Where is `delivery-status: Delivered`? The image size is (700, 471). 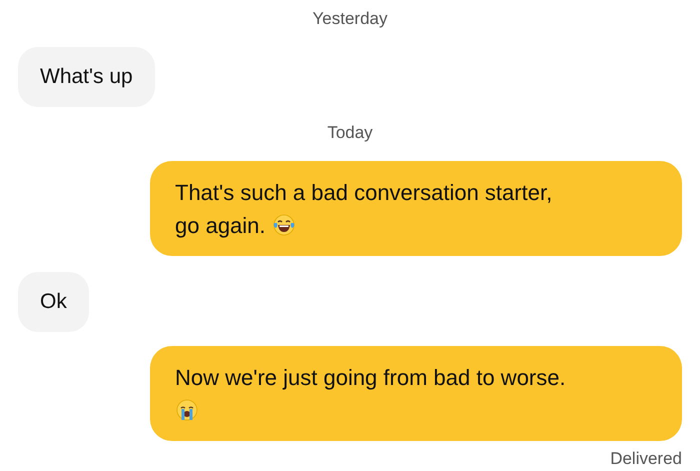 delivery-status: Delivered is located at coordinates (646, 459).